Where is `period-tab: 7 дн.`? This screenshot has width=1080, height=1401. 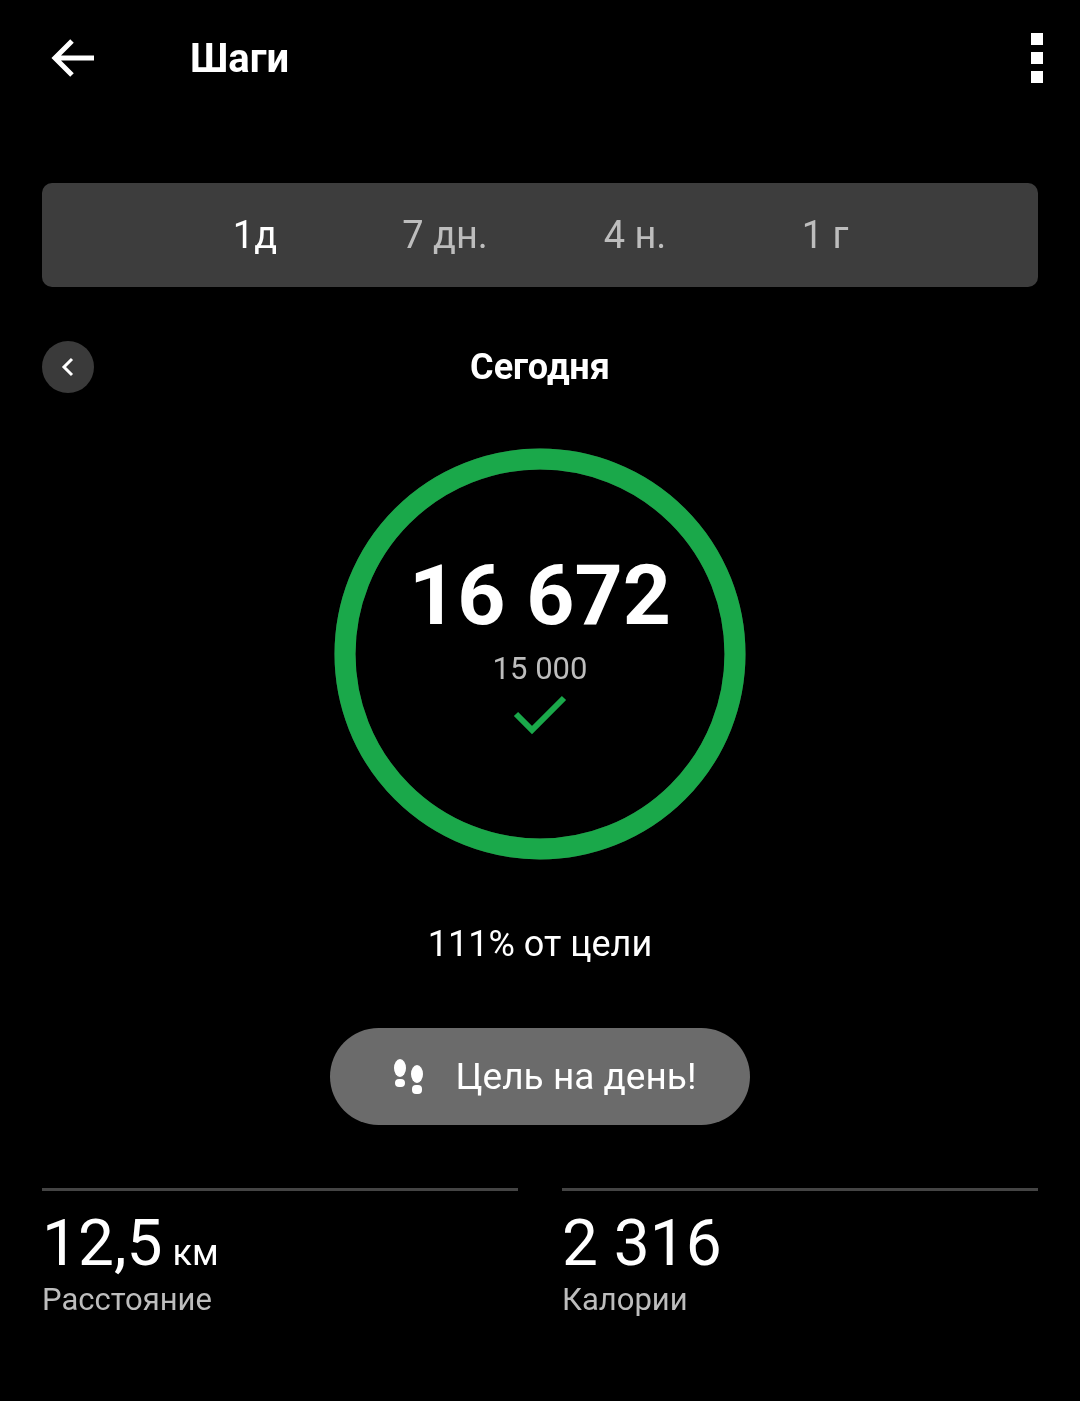 period-tab: 7 дн. is located at coordinates (445, 235).